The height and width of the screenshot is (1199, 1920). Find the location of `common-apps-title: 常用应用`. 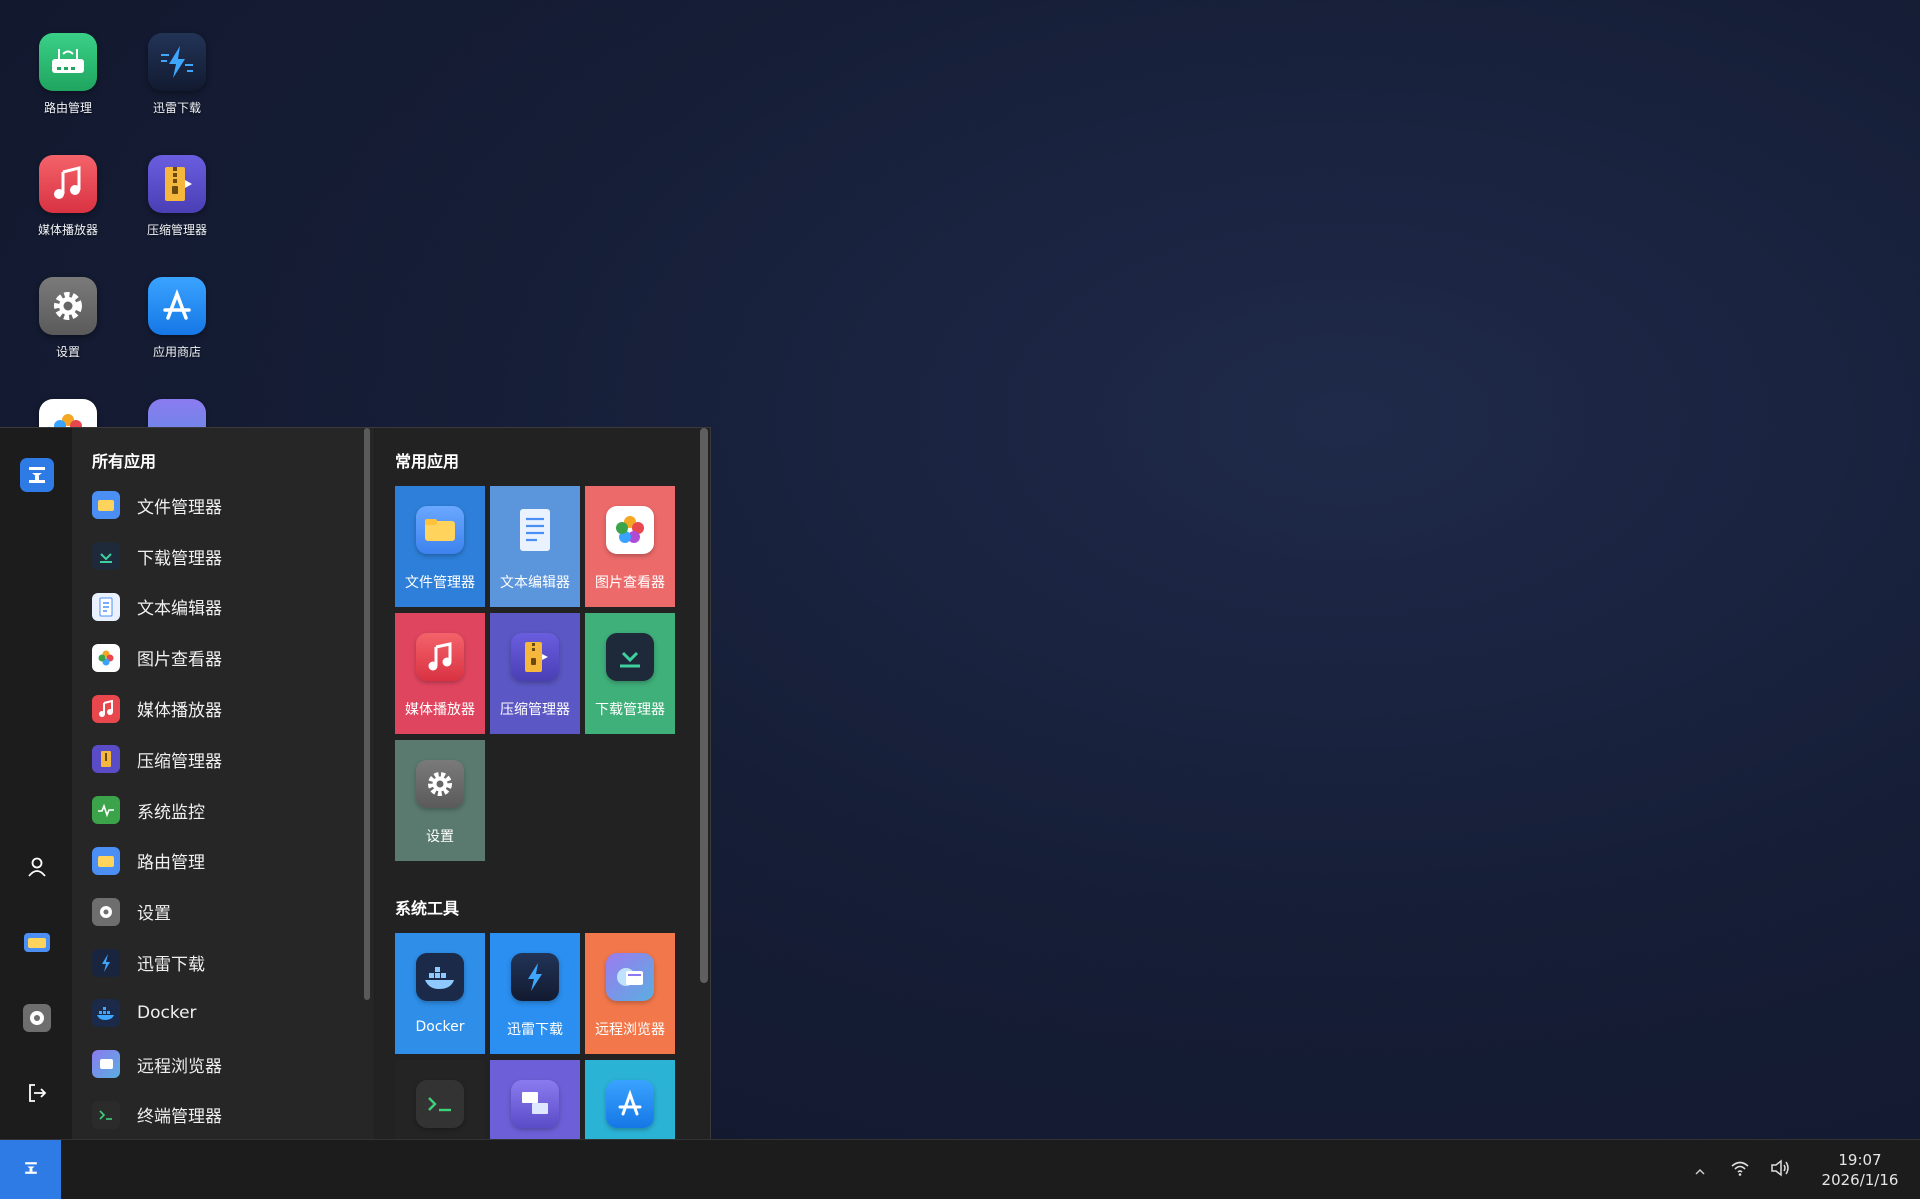

common-apps-title: 常用应用 is located at coordinates (427, 461).